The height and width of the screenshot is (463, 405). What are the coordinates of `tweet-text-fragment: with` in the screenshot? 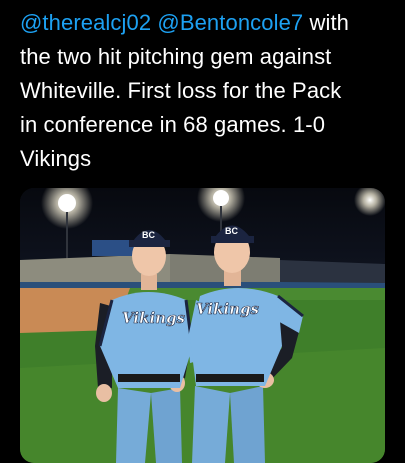 It's located at (329, 22).